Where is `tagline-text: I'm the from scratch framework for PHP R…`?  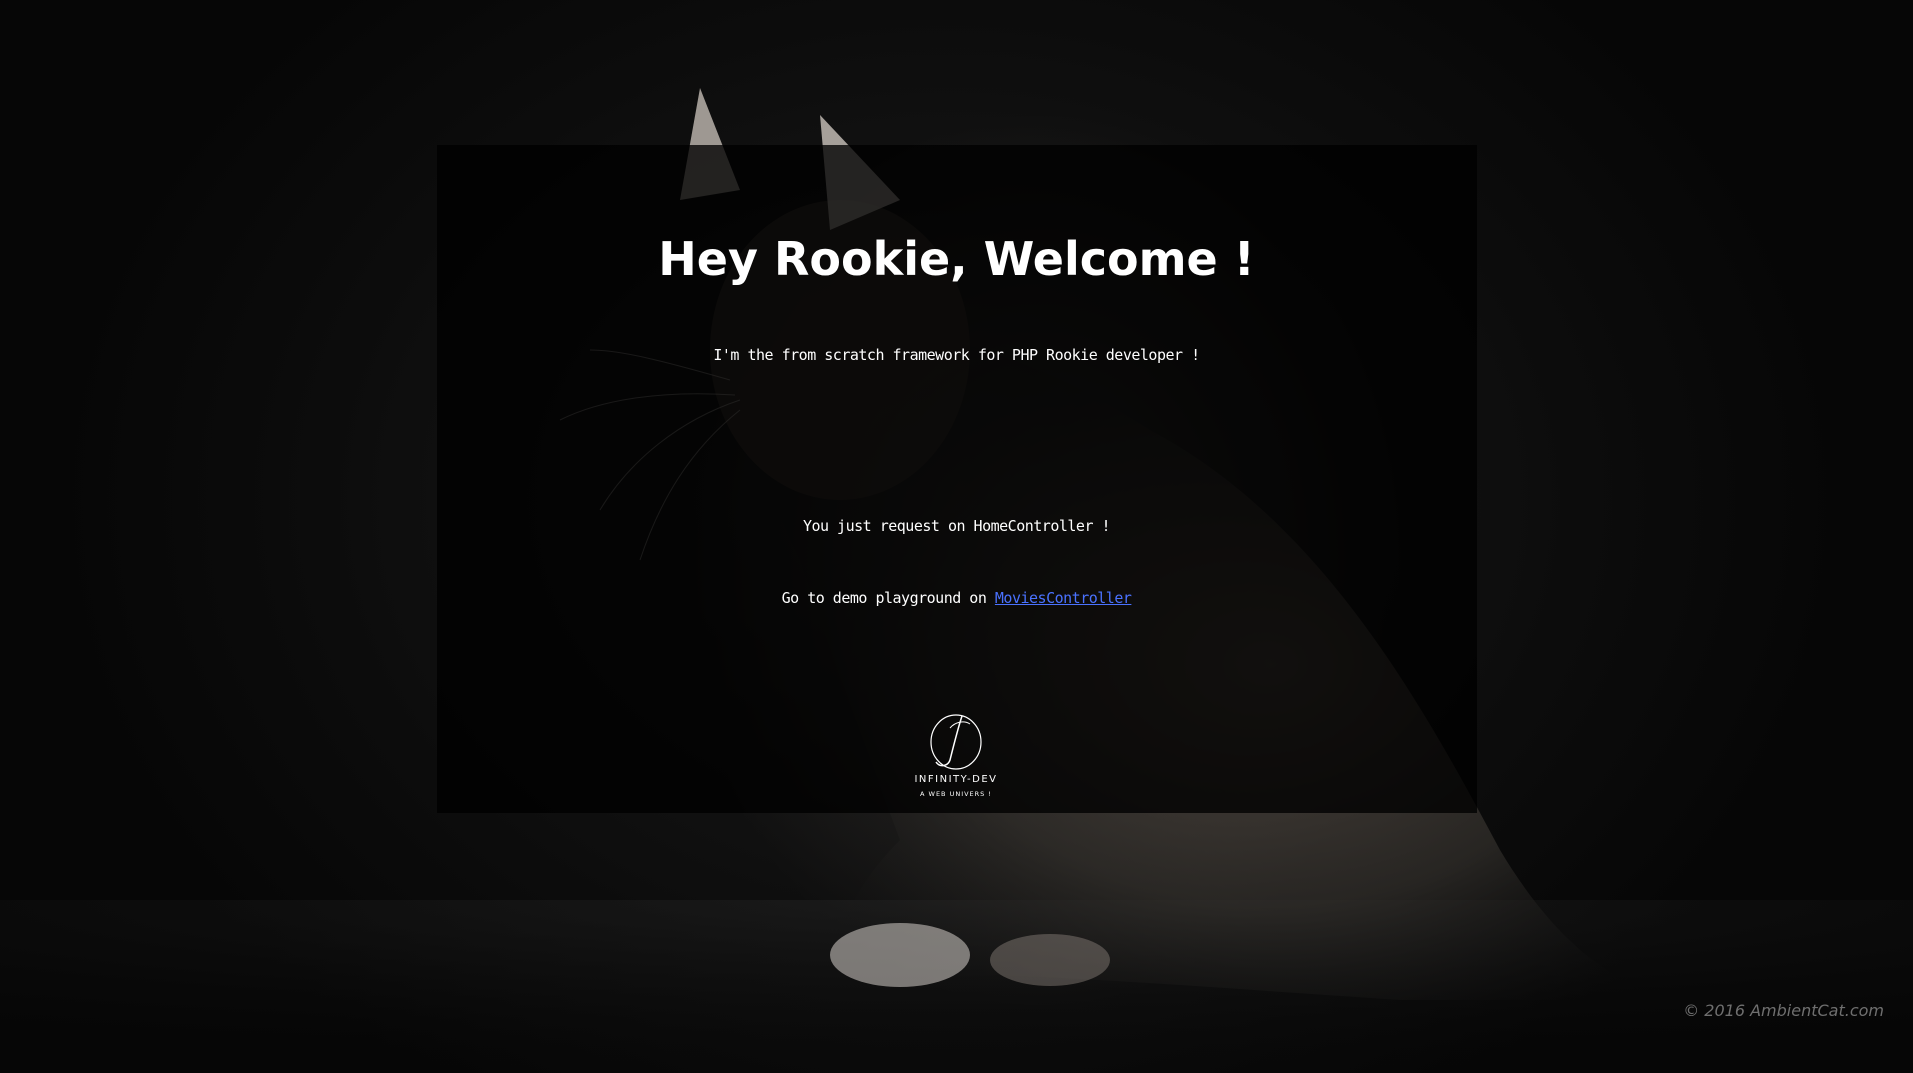 tagline-text: I'm the from scratch framework for PHP R… is located at coordinates (956, 355).